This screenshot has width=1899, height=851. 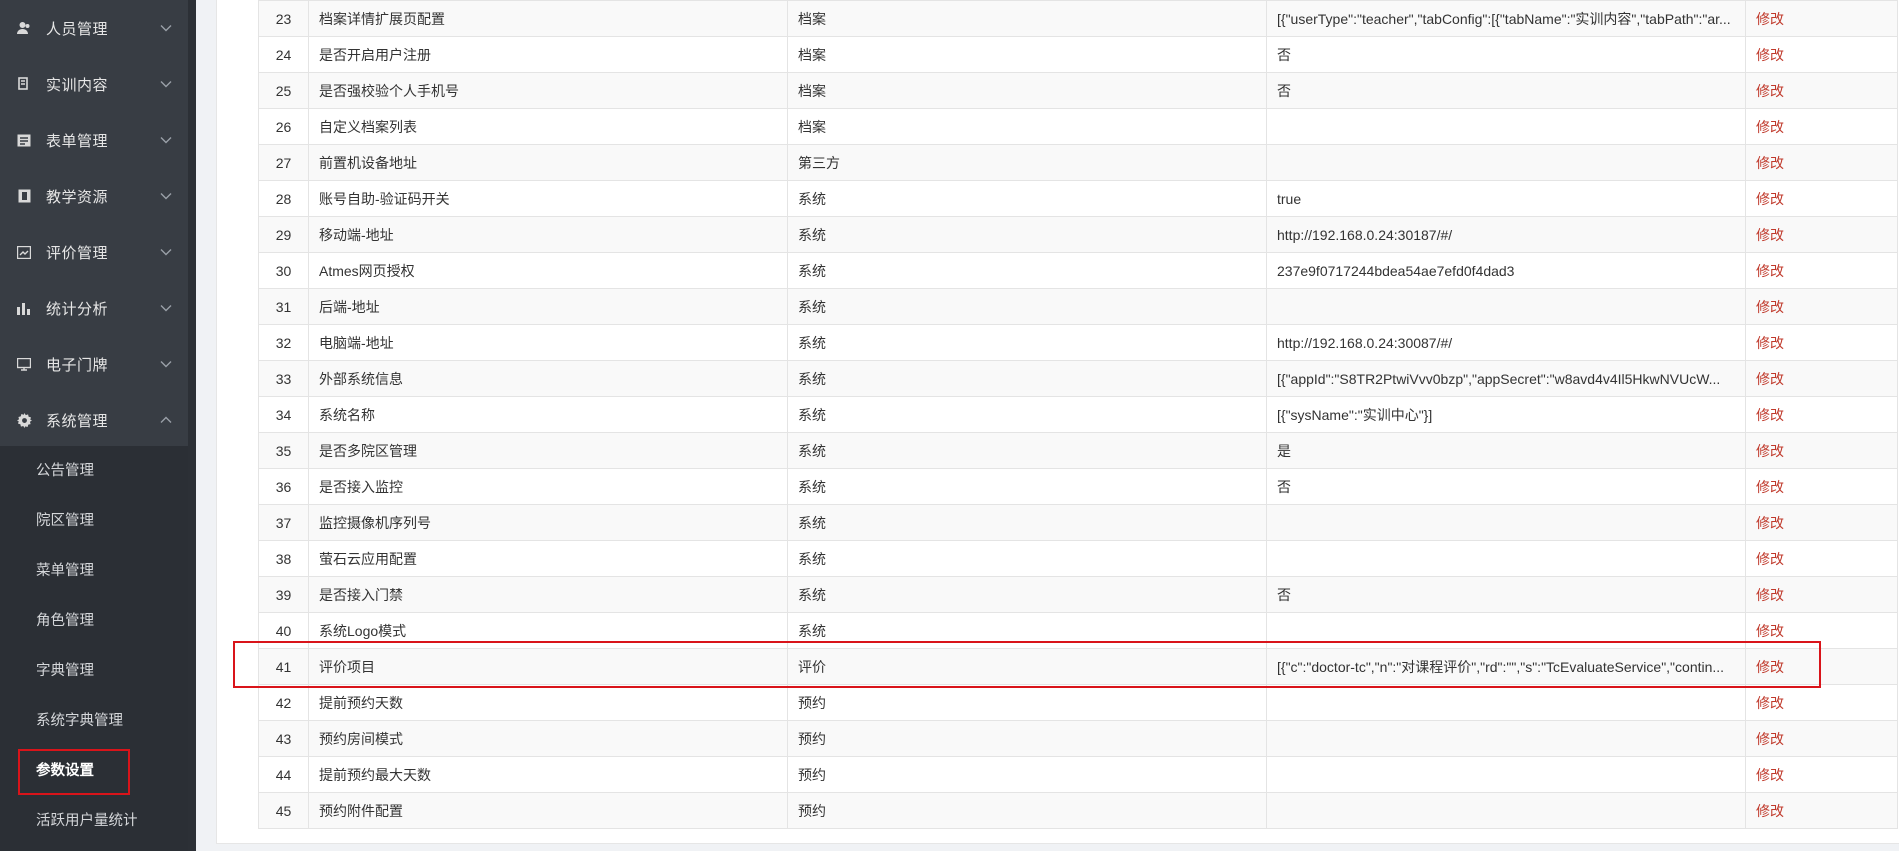 I want to click on sidebar-group-label: 系统管理, so click(x=77, y=421).